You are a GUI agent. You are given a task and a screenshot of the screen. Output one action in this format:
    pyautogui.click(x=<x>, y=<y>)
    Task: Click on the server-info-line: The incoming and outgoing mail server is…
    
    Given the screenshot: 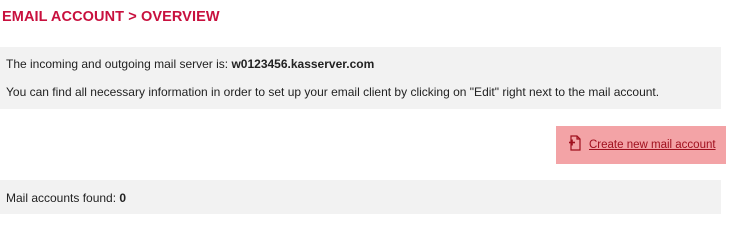 What is the action you would take?
    pyautogui.click(x=190, y=64)
    